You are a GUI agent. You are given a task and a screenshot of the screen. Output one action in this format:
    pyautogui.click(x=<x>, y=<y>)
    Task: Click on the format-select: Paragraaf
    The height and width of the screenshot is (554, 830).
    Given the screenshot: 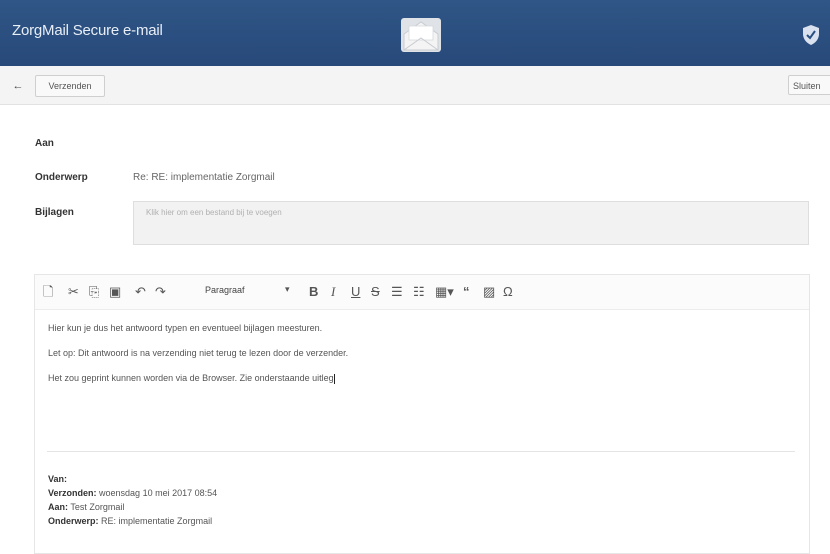 What is the action you would take?
    pyautogui.click(x=225, y=290)
    